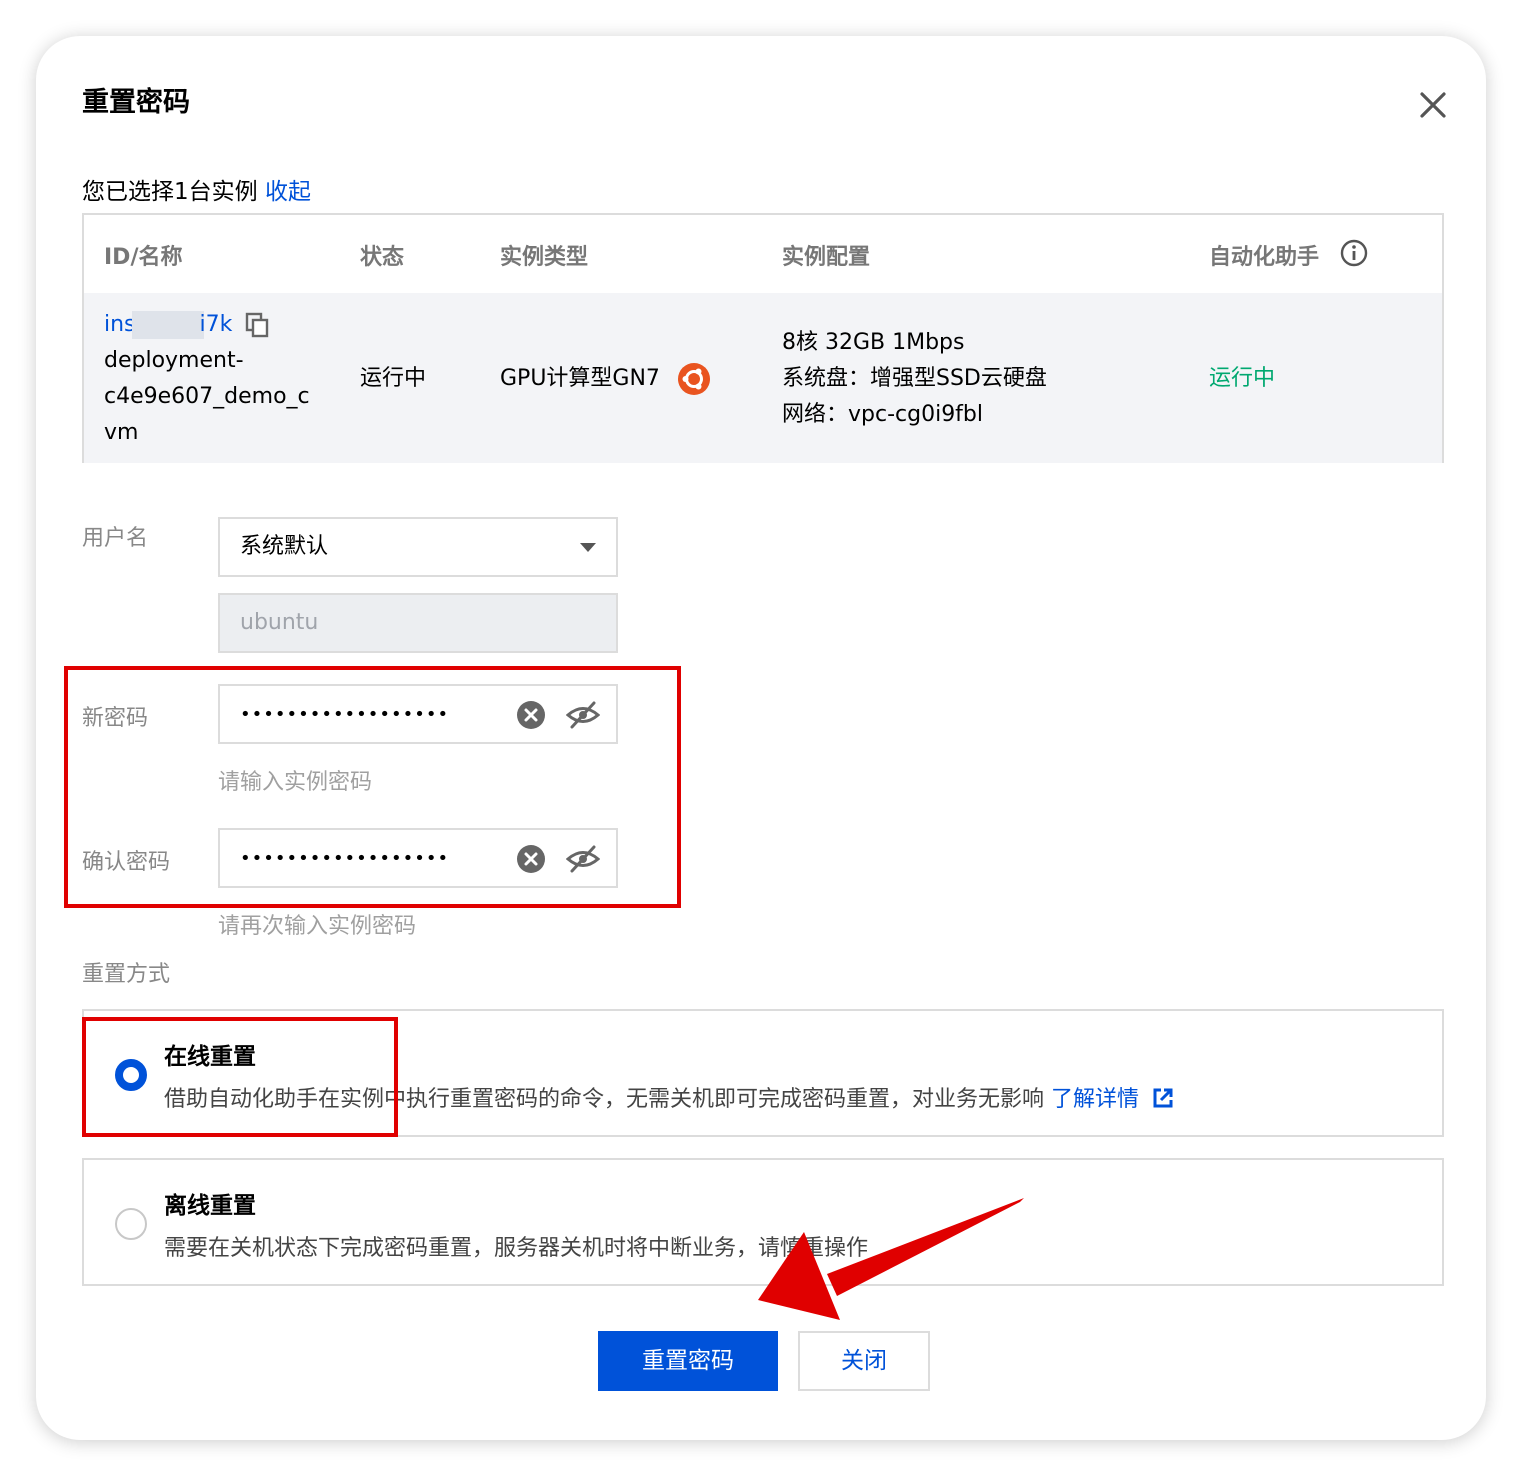 Image resolution: width=1522 pixels, height=1476 pixels. Describe the element at coordinates (693, 379) in the screenshot. I see `ubuntu-icon` at that location.